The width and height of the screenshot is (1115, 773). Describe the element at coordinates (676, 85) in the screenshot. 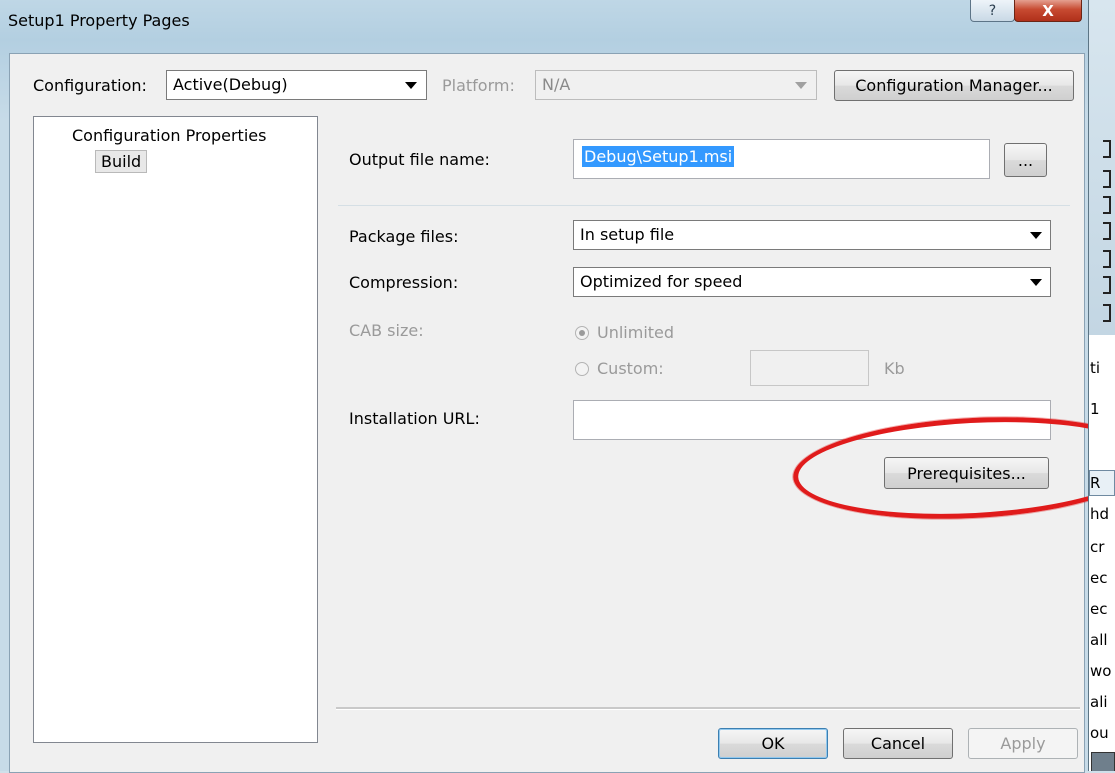

I see `platform-select: N/A` at that location.